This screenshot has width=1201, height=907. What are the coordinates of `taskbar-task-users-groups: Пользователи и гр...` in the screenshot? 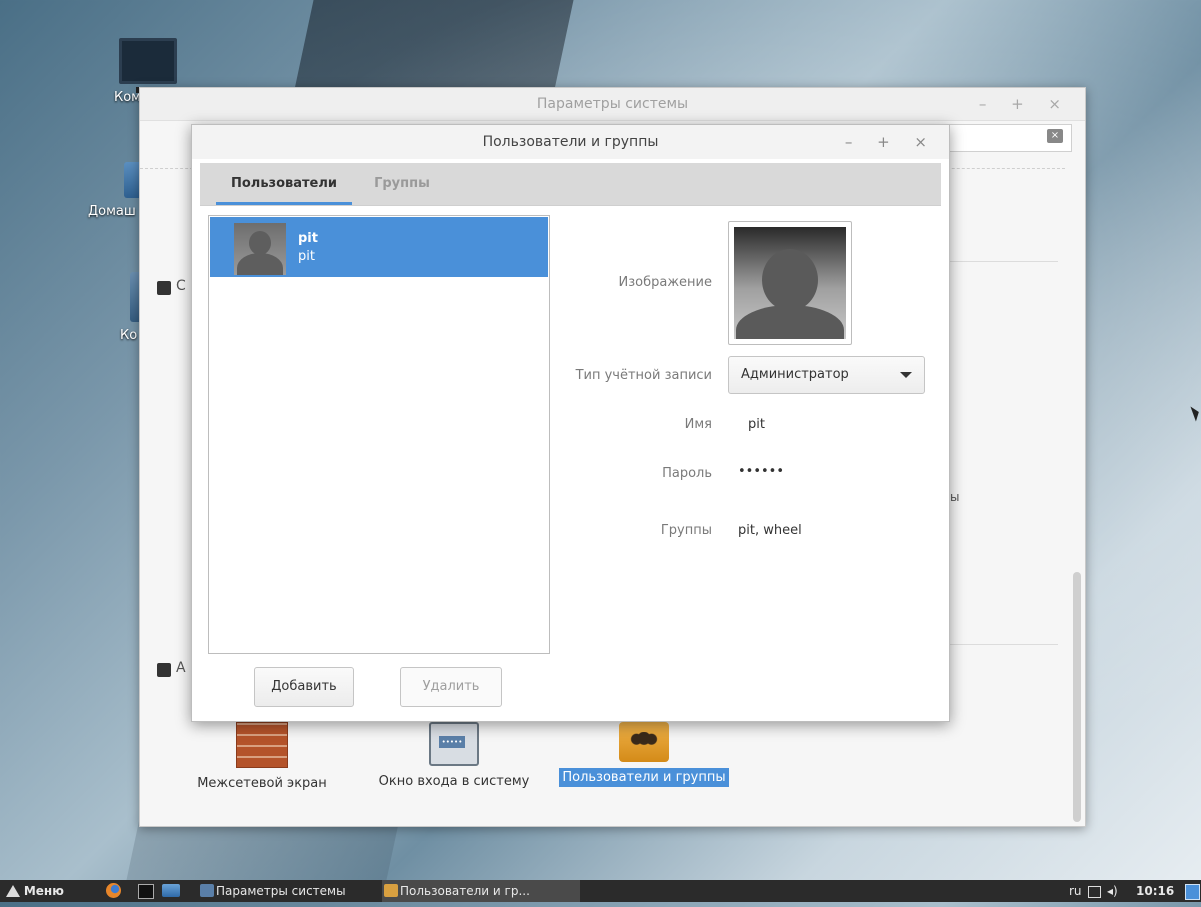 It's located at (481, 891).